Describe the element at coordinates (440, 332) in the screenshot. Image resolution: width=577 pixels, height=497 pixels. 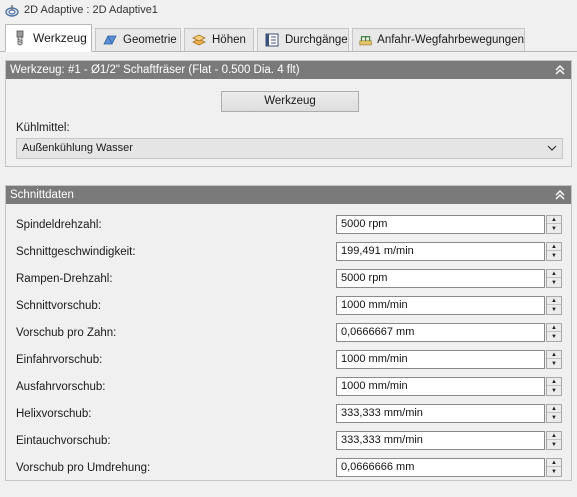
I see `feed-per-tooth-input: 0,0666667 mm` at that location.